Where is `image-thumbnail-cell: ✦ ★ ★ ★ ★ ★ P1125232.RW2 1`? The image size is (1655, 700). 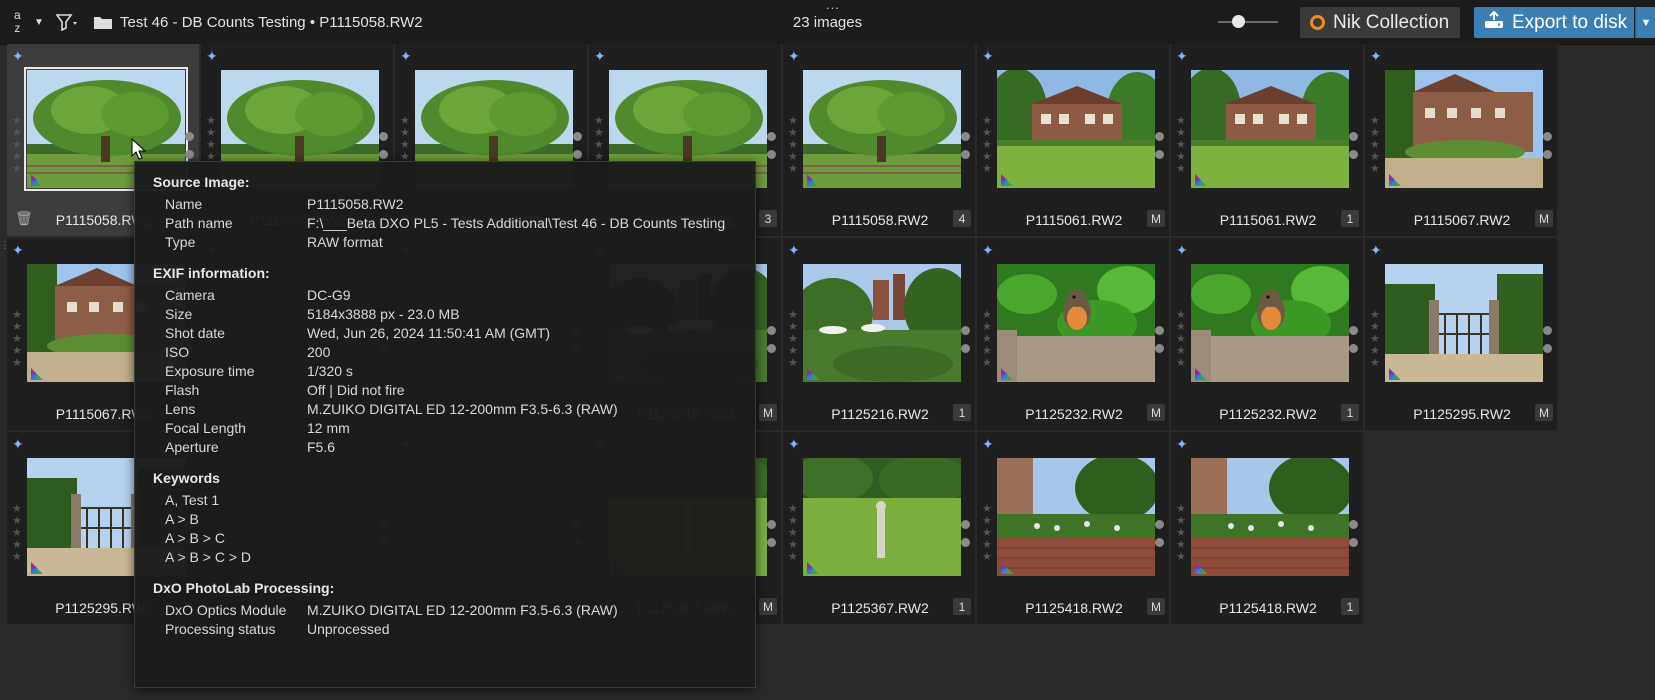 image-thumbnail-cell: ✦ ★ ★ ★ ★ ★ P1125232.RW2 1 is located at coordinates (1268, 335).